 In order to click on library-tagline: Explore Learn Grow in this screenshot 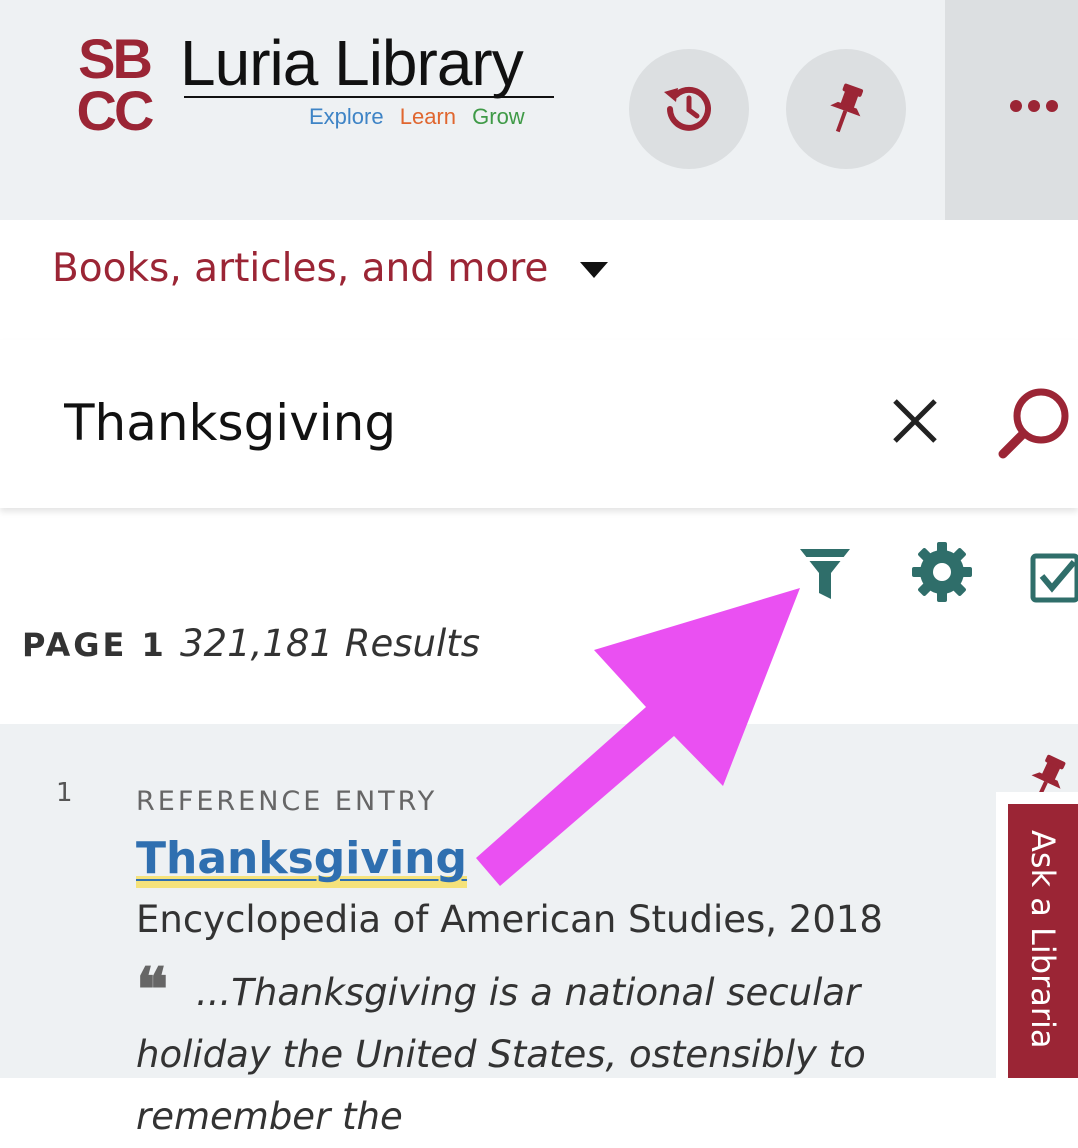, I will do `click(422, 117)`.